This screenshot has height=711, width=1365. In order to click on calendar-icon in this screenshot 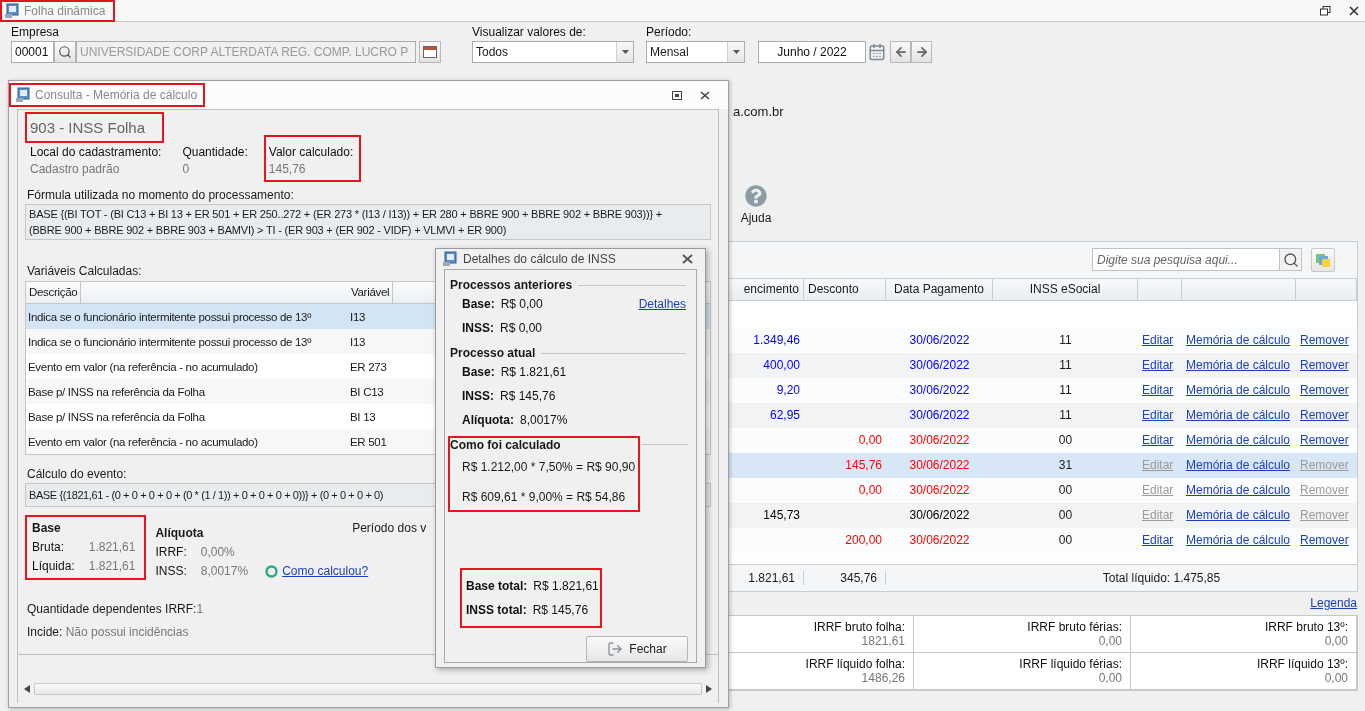, I will do `click(877, 52)`.